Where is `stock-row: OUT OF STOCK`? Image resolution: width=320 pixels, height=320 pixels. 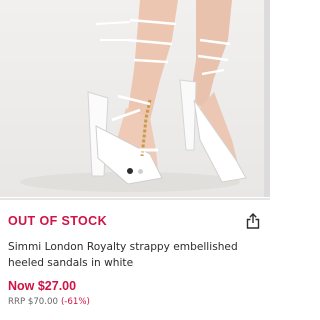 stock-row: OUT OF STOCK is located at coordinates (135, 221).